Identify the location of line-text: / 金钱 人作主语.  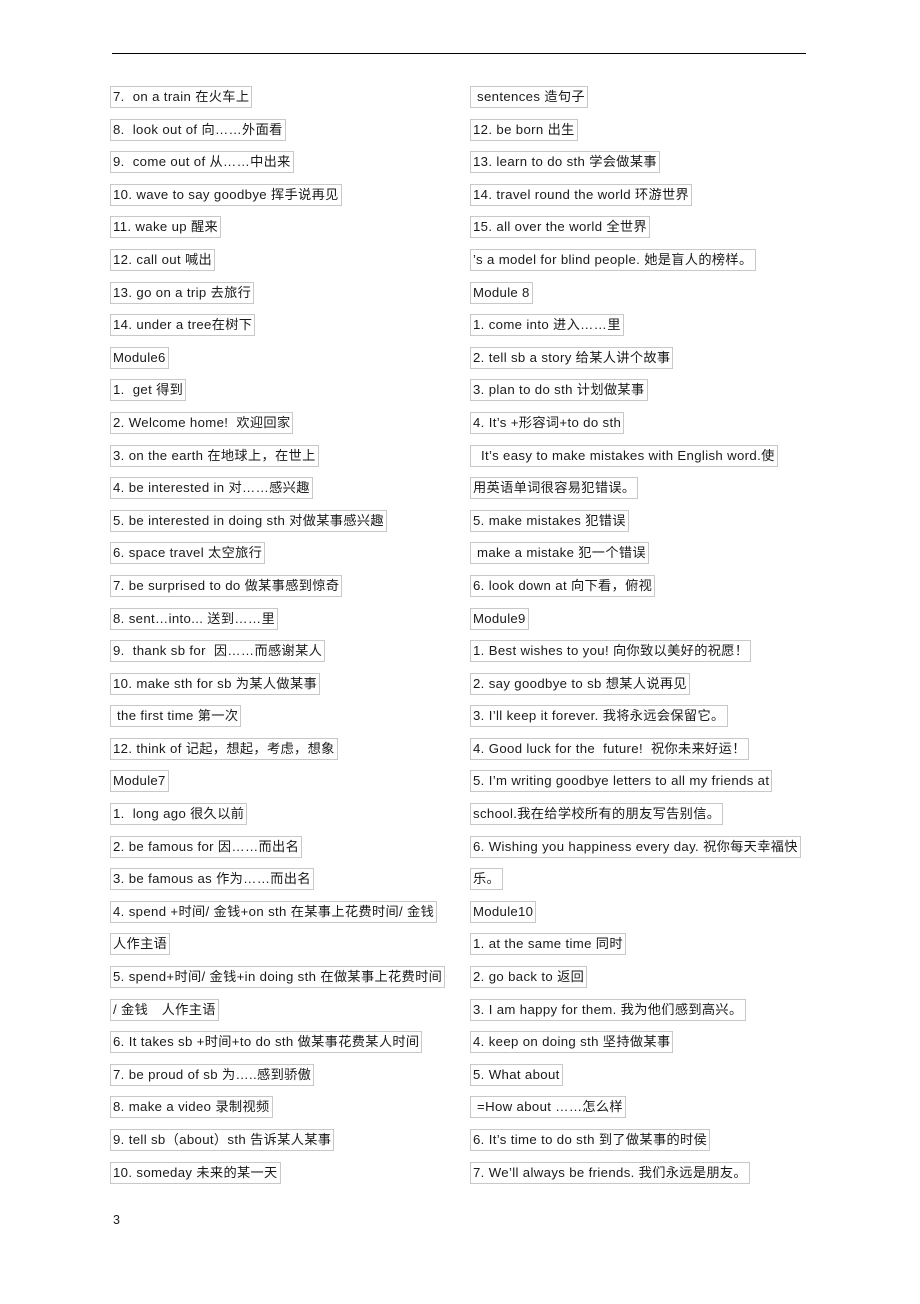
(164, 1009).